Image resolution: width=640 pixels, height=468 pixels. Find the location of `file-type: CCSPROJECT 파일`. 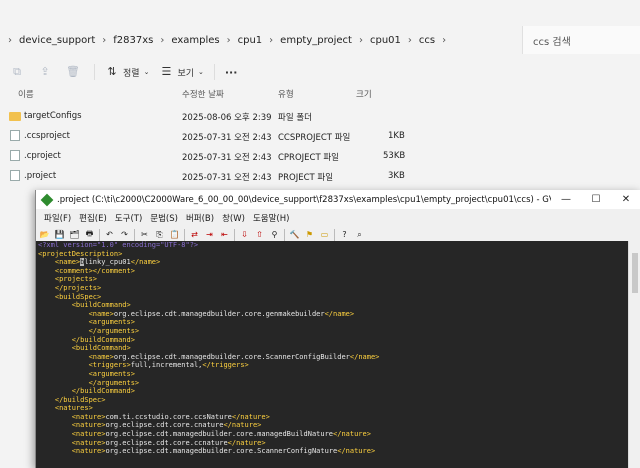

file-type: CCSPROJECT 파일 is located at coordinates (314, 138).